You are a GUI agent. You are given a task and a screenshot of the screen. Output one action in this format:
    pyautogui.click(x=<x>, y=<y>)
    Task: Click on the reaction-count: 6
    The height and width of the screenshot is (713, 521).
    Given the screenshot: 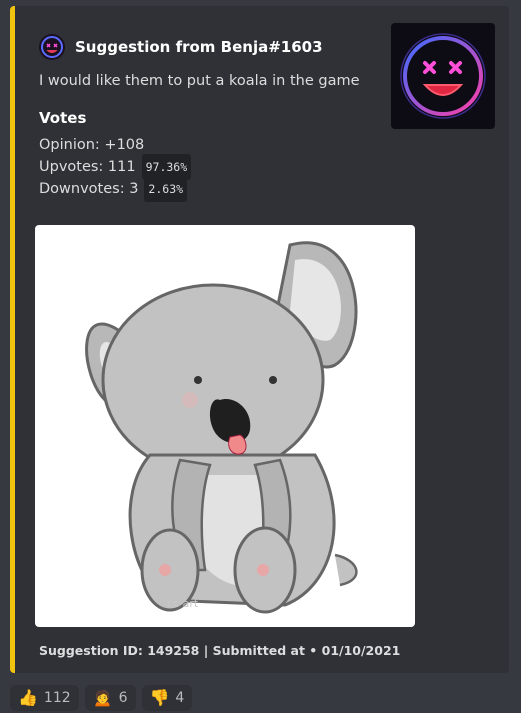 What is the action you would take?
    pyautogui.click(x=123, y=698)
    